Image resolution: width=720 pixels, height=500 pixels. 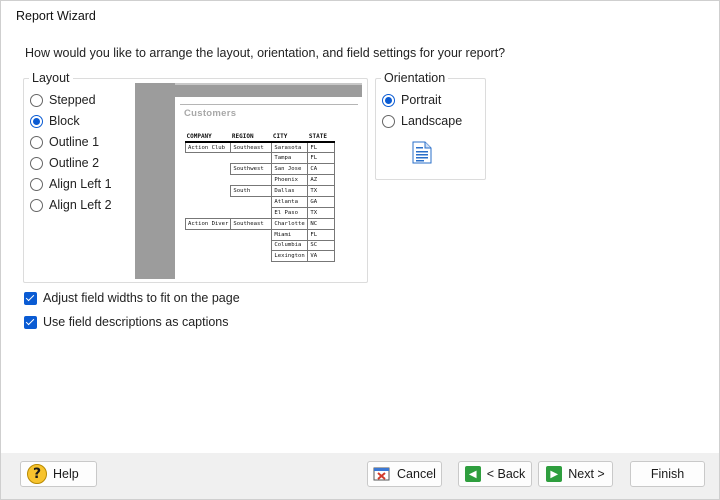 I want to click on preview-cell: Lexington, so click(x=290, y=256).